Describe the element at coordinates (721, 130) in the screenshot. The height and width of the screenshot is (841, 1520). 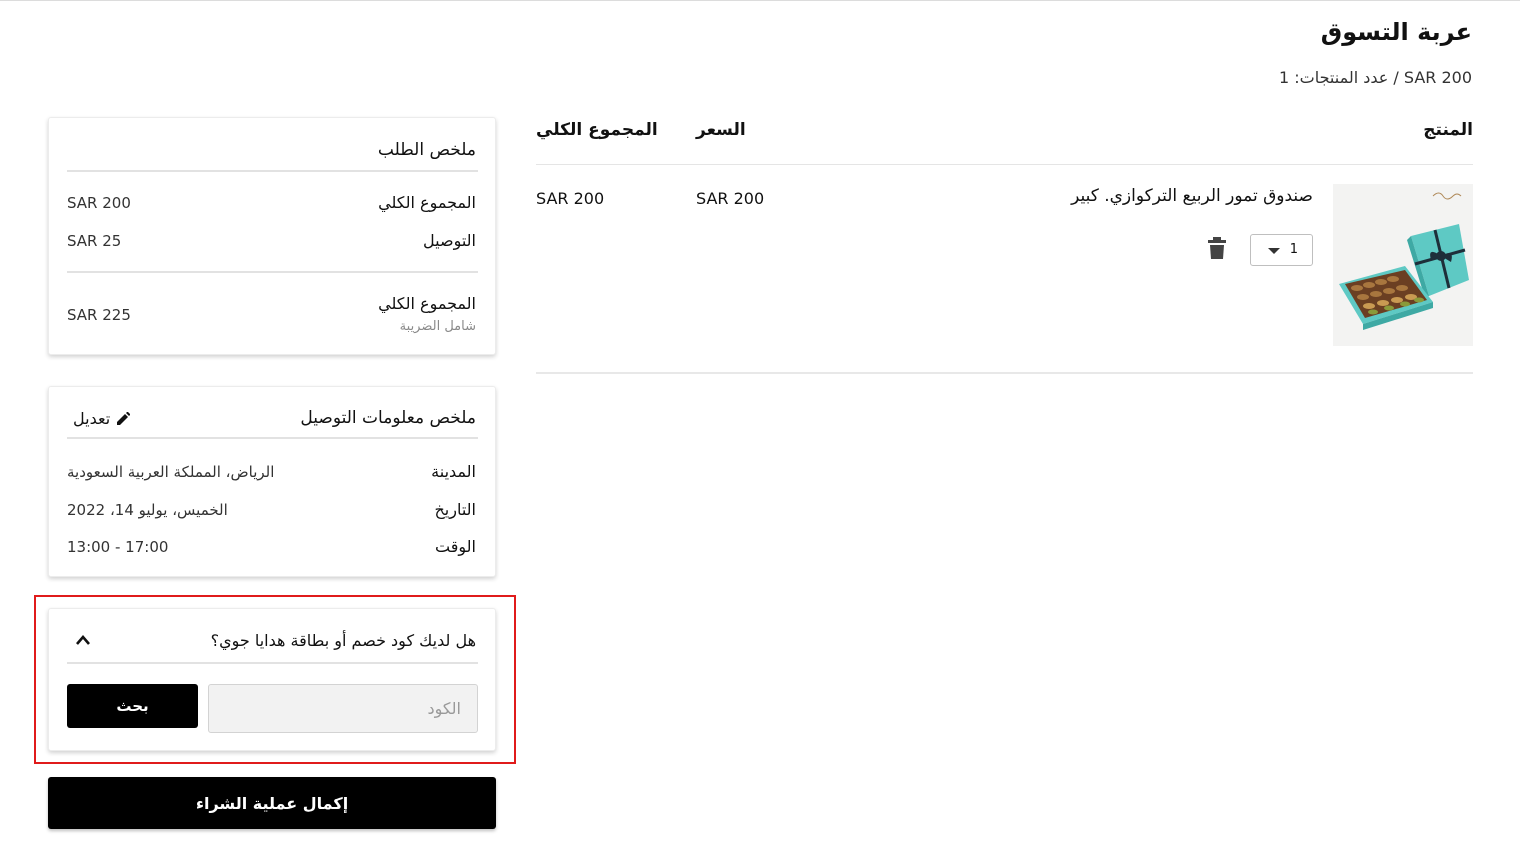
I see `column-header-price: السعر` at that location.